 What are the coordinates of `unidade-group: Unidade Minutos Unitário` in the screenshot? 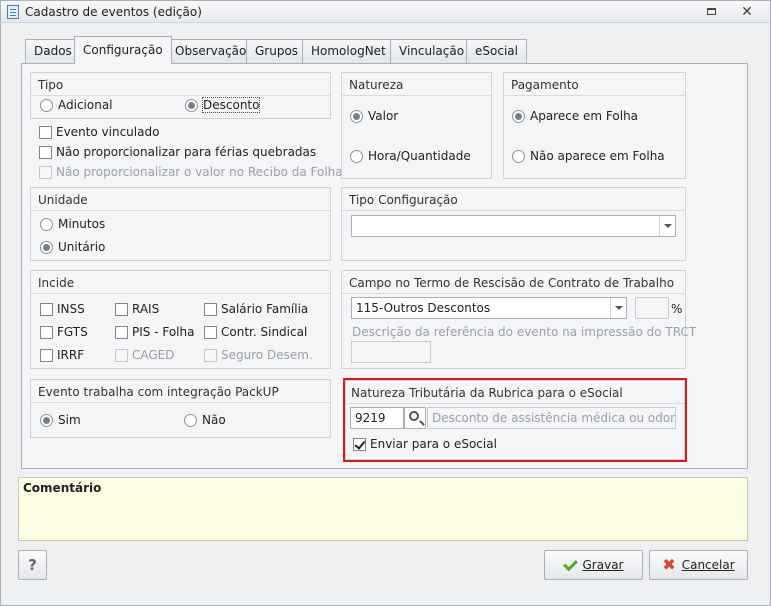 It's located at (180, 224).